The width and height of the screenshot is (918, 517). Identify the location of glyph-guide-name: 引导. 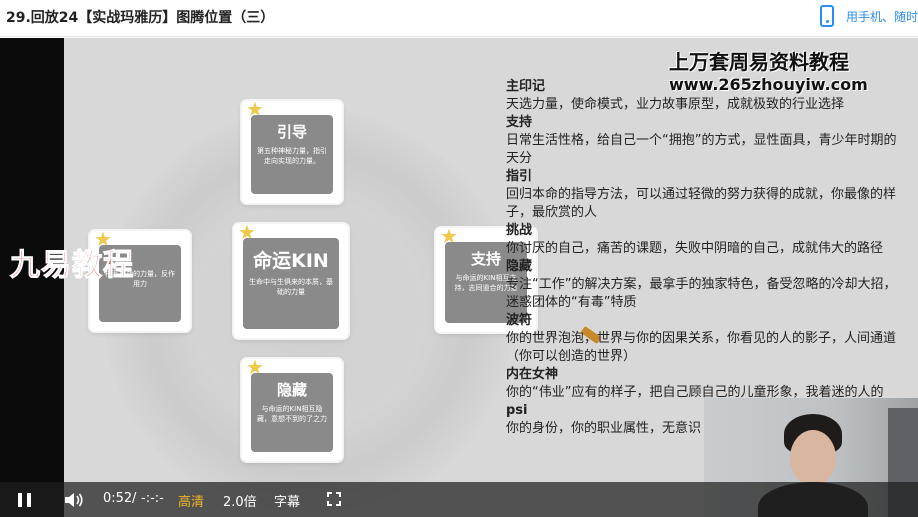
(291, 132).